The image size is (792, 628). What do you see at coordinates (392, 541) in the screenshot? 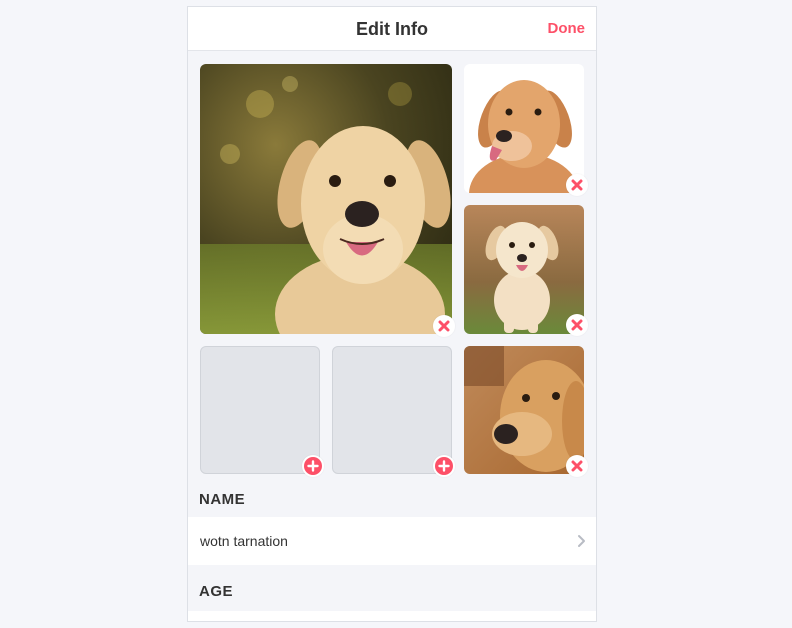
I see `name-row: wotn tarnation` at bounding box center [392, 541].